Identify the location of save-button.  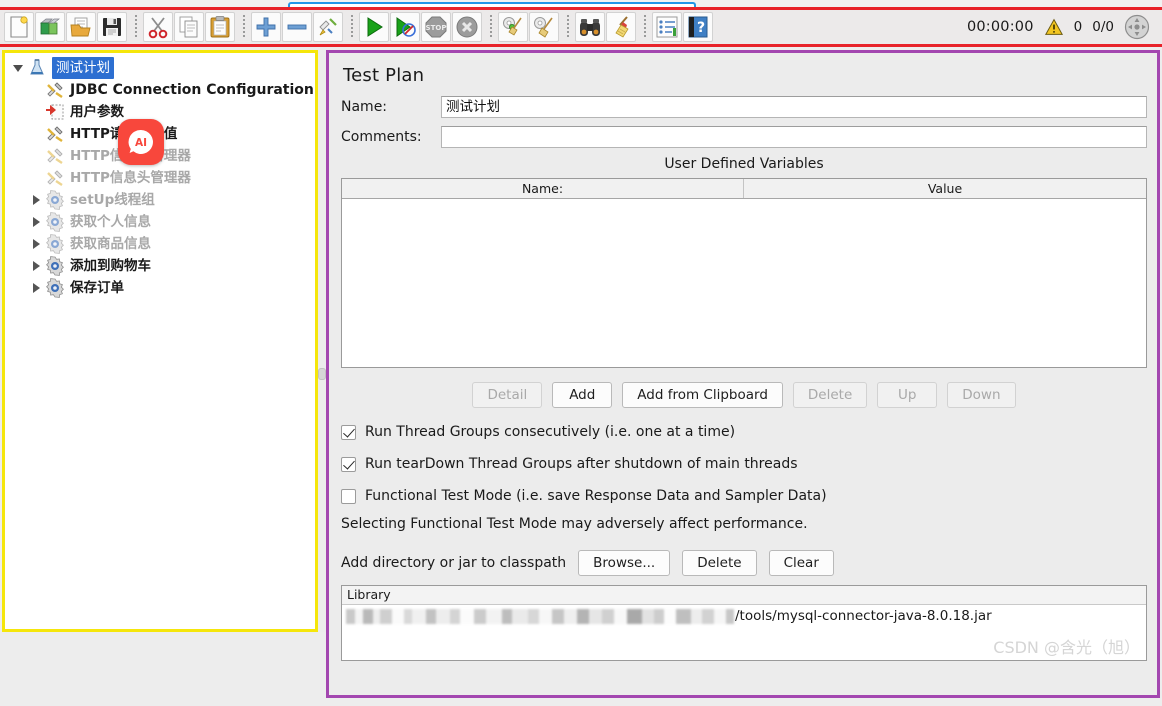
(112, 27).